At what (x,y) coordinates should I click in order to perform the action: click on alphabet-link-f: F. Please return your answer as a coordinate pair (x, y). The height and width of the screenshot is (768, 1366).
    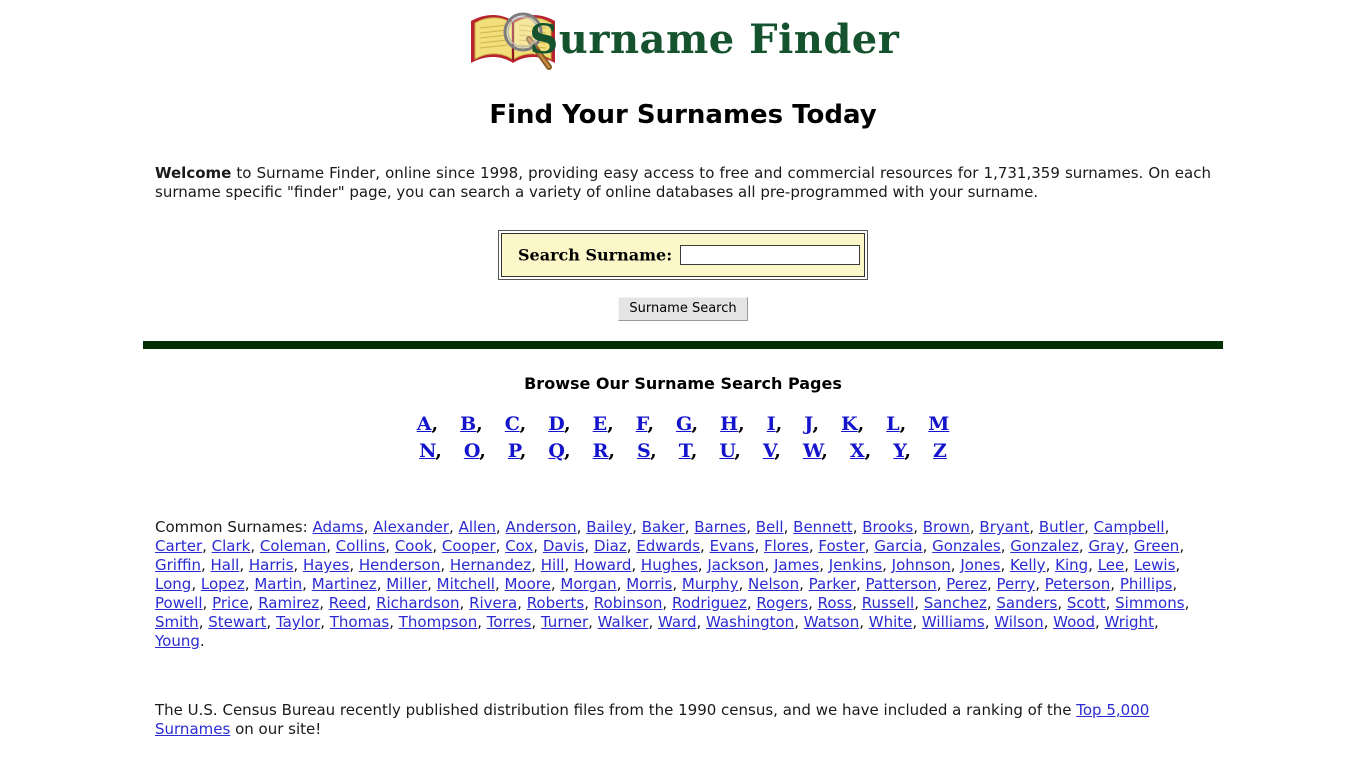
    Looking at the image, I should click on (642, 424).